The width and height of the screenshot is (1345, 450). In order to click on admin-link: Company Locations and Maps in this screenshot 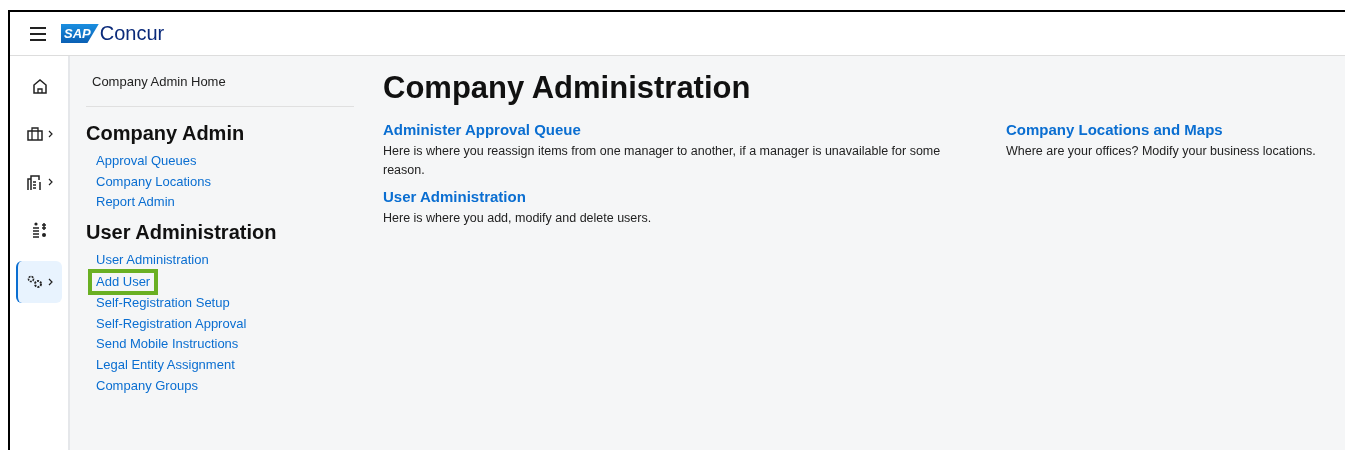, I will do `click(1114, 129)`.